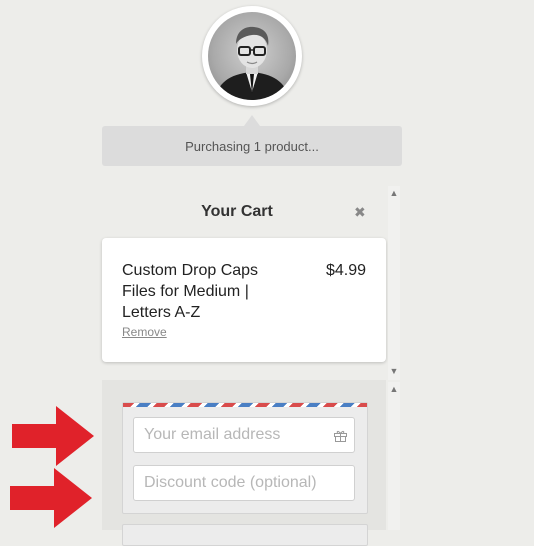 This screenshot has height=546, width=534. Describe the element at coordinates (394, 371) in the screenshot. I see `scroll-down-icon: ▼` at that location.